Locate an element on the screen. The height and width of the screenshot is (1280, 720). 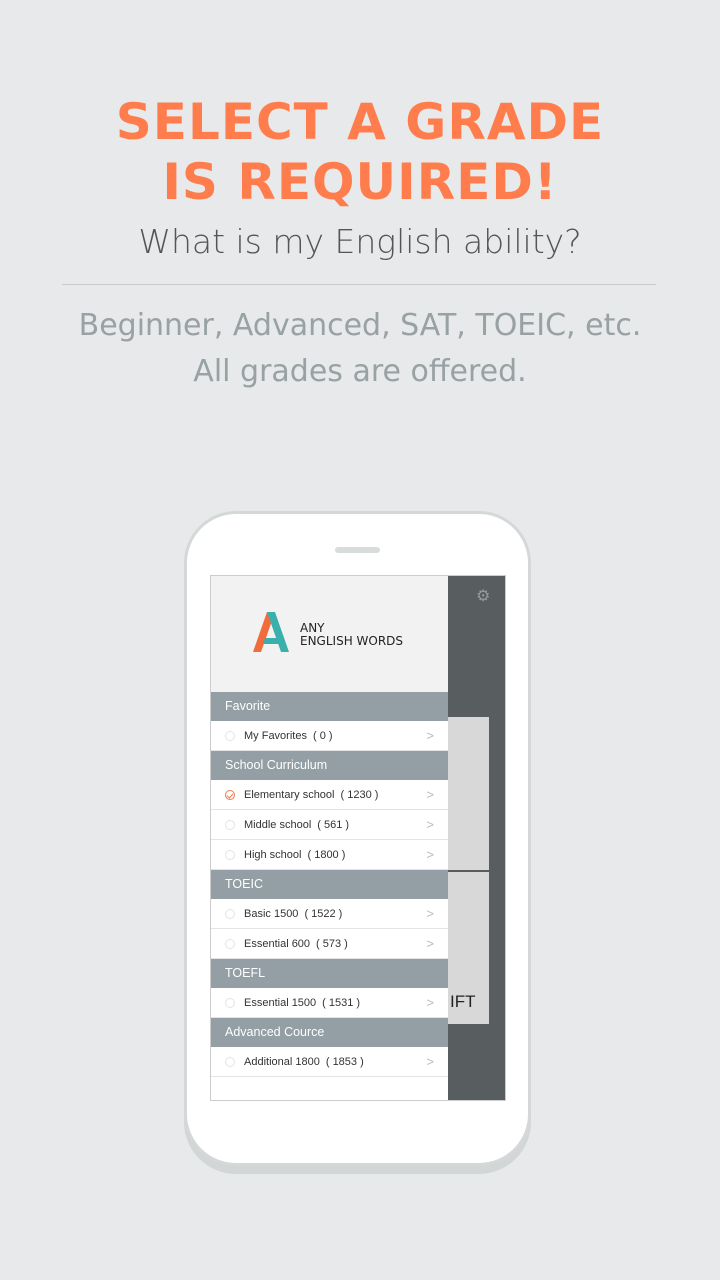
background-card: IFT is located at coordinates (468, 948).